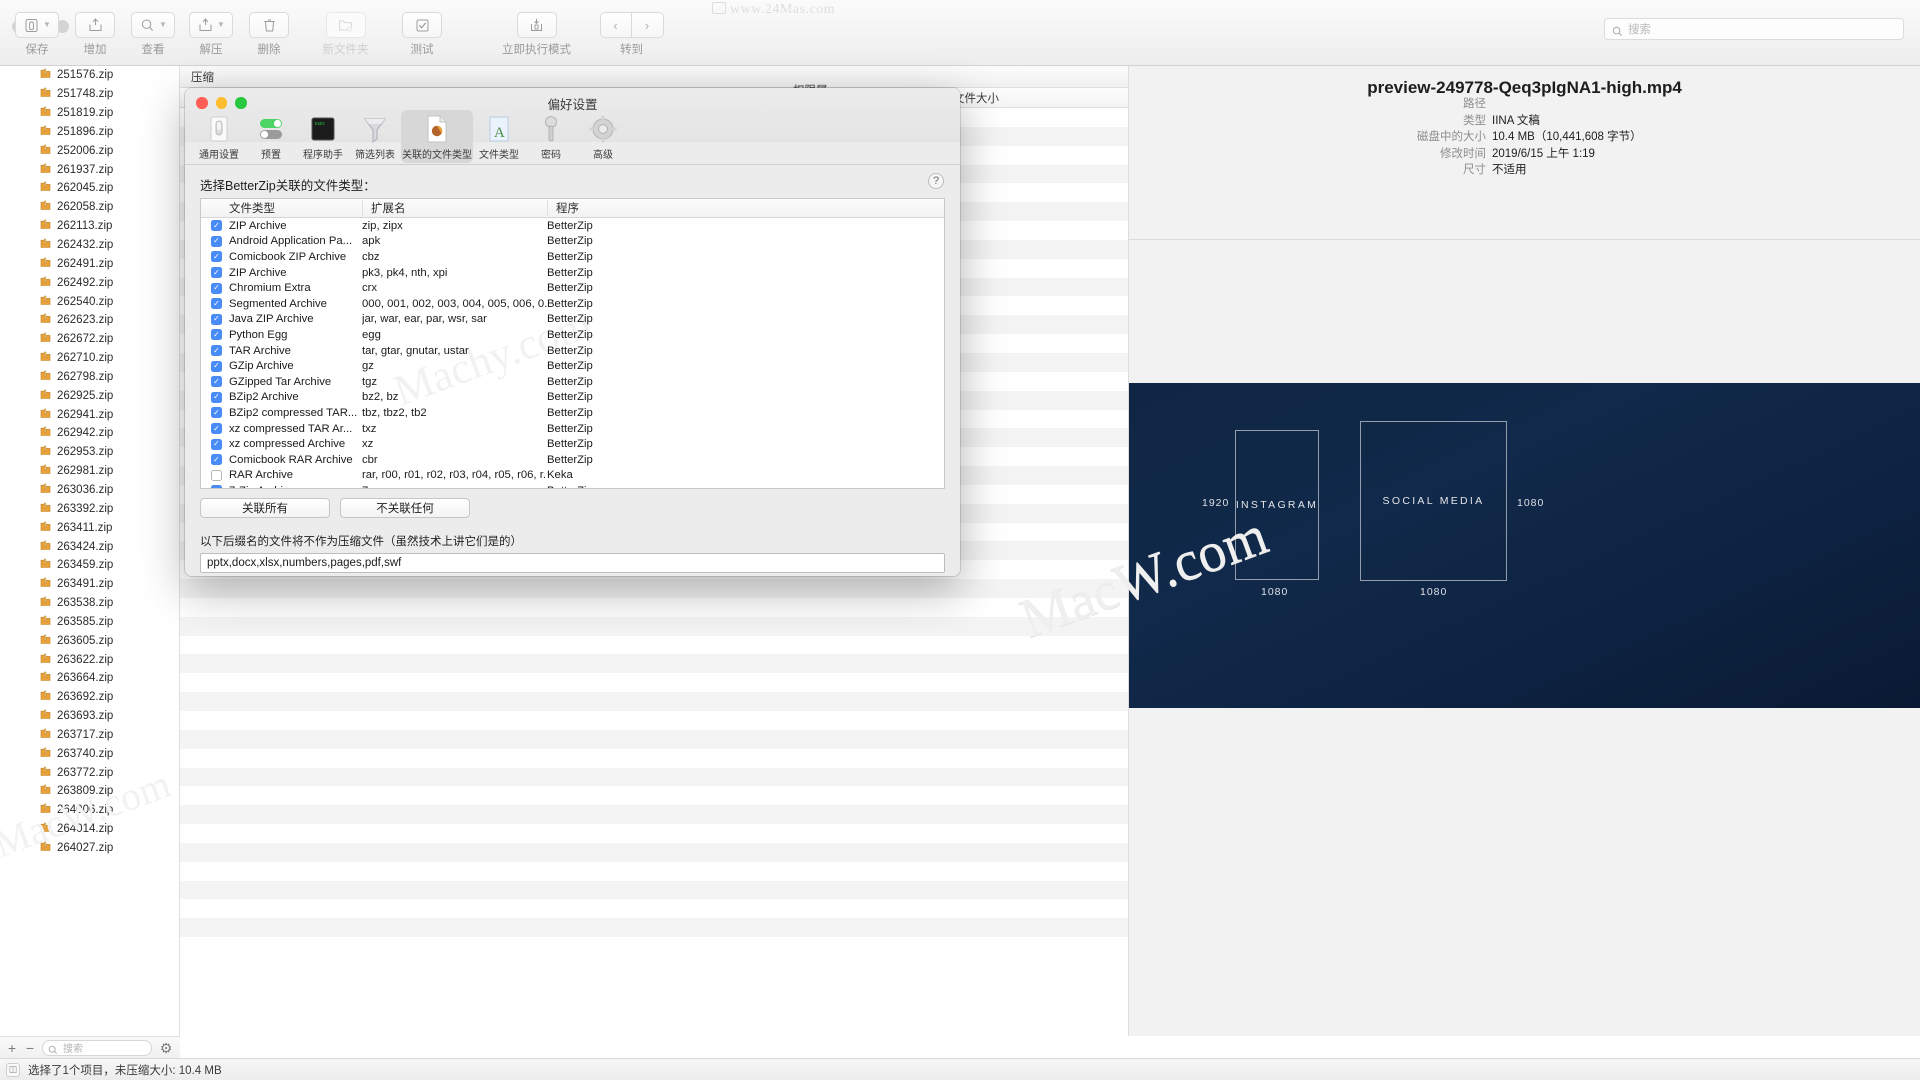 Image resolution: width=1920 pixels, height=1080 pixels. Describe the element at coordinates (572, 382) in the screenshot. I see `file-association-row: ✓ GZipped Tar Archive tgz BetterZip` at that location.